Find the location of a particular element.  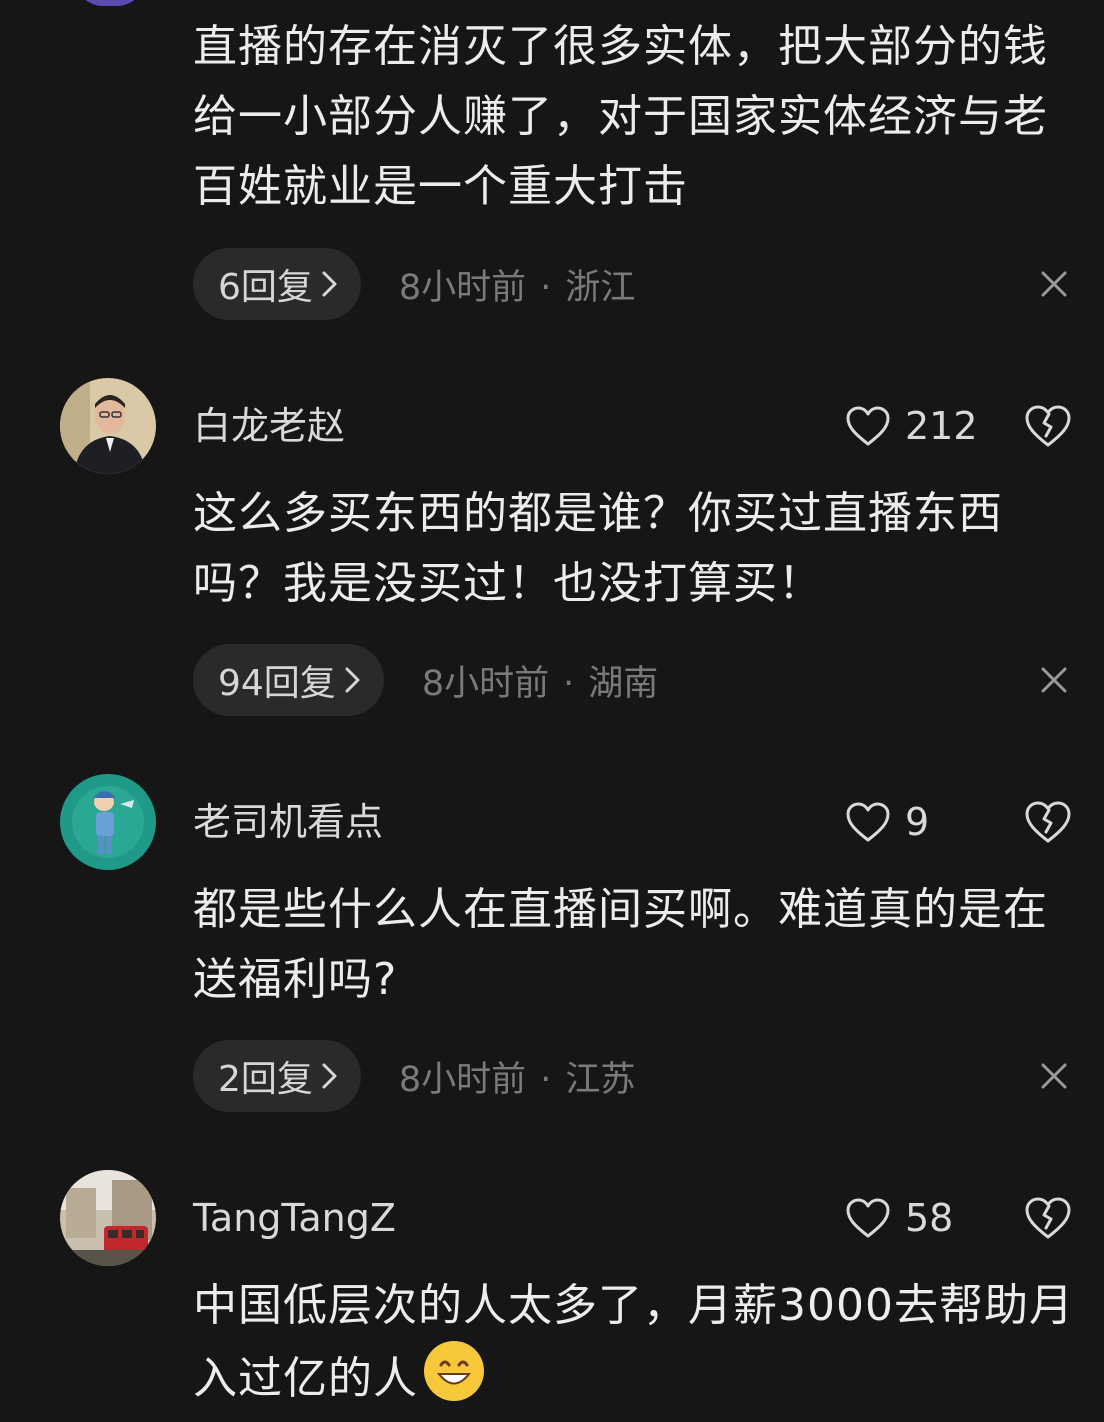

comment-meta: 94回复 8小时前 · 湖南 is located at coordinates (425, 680).